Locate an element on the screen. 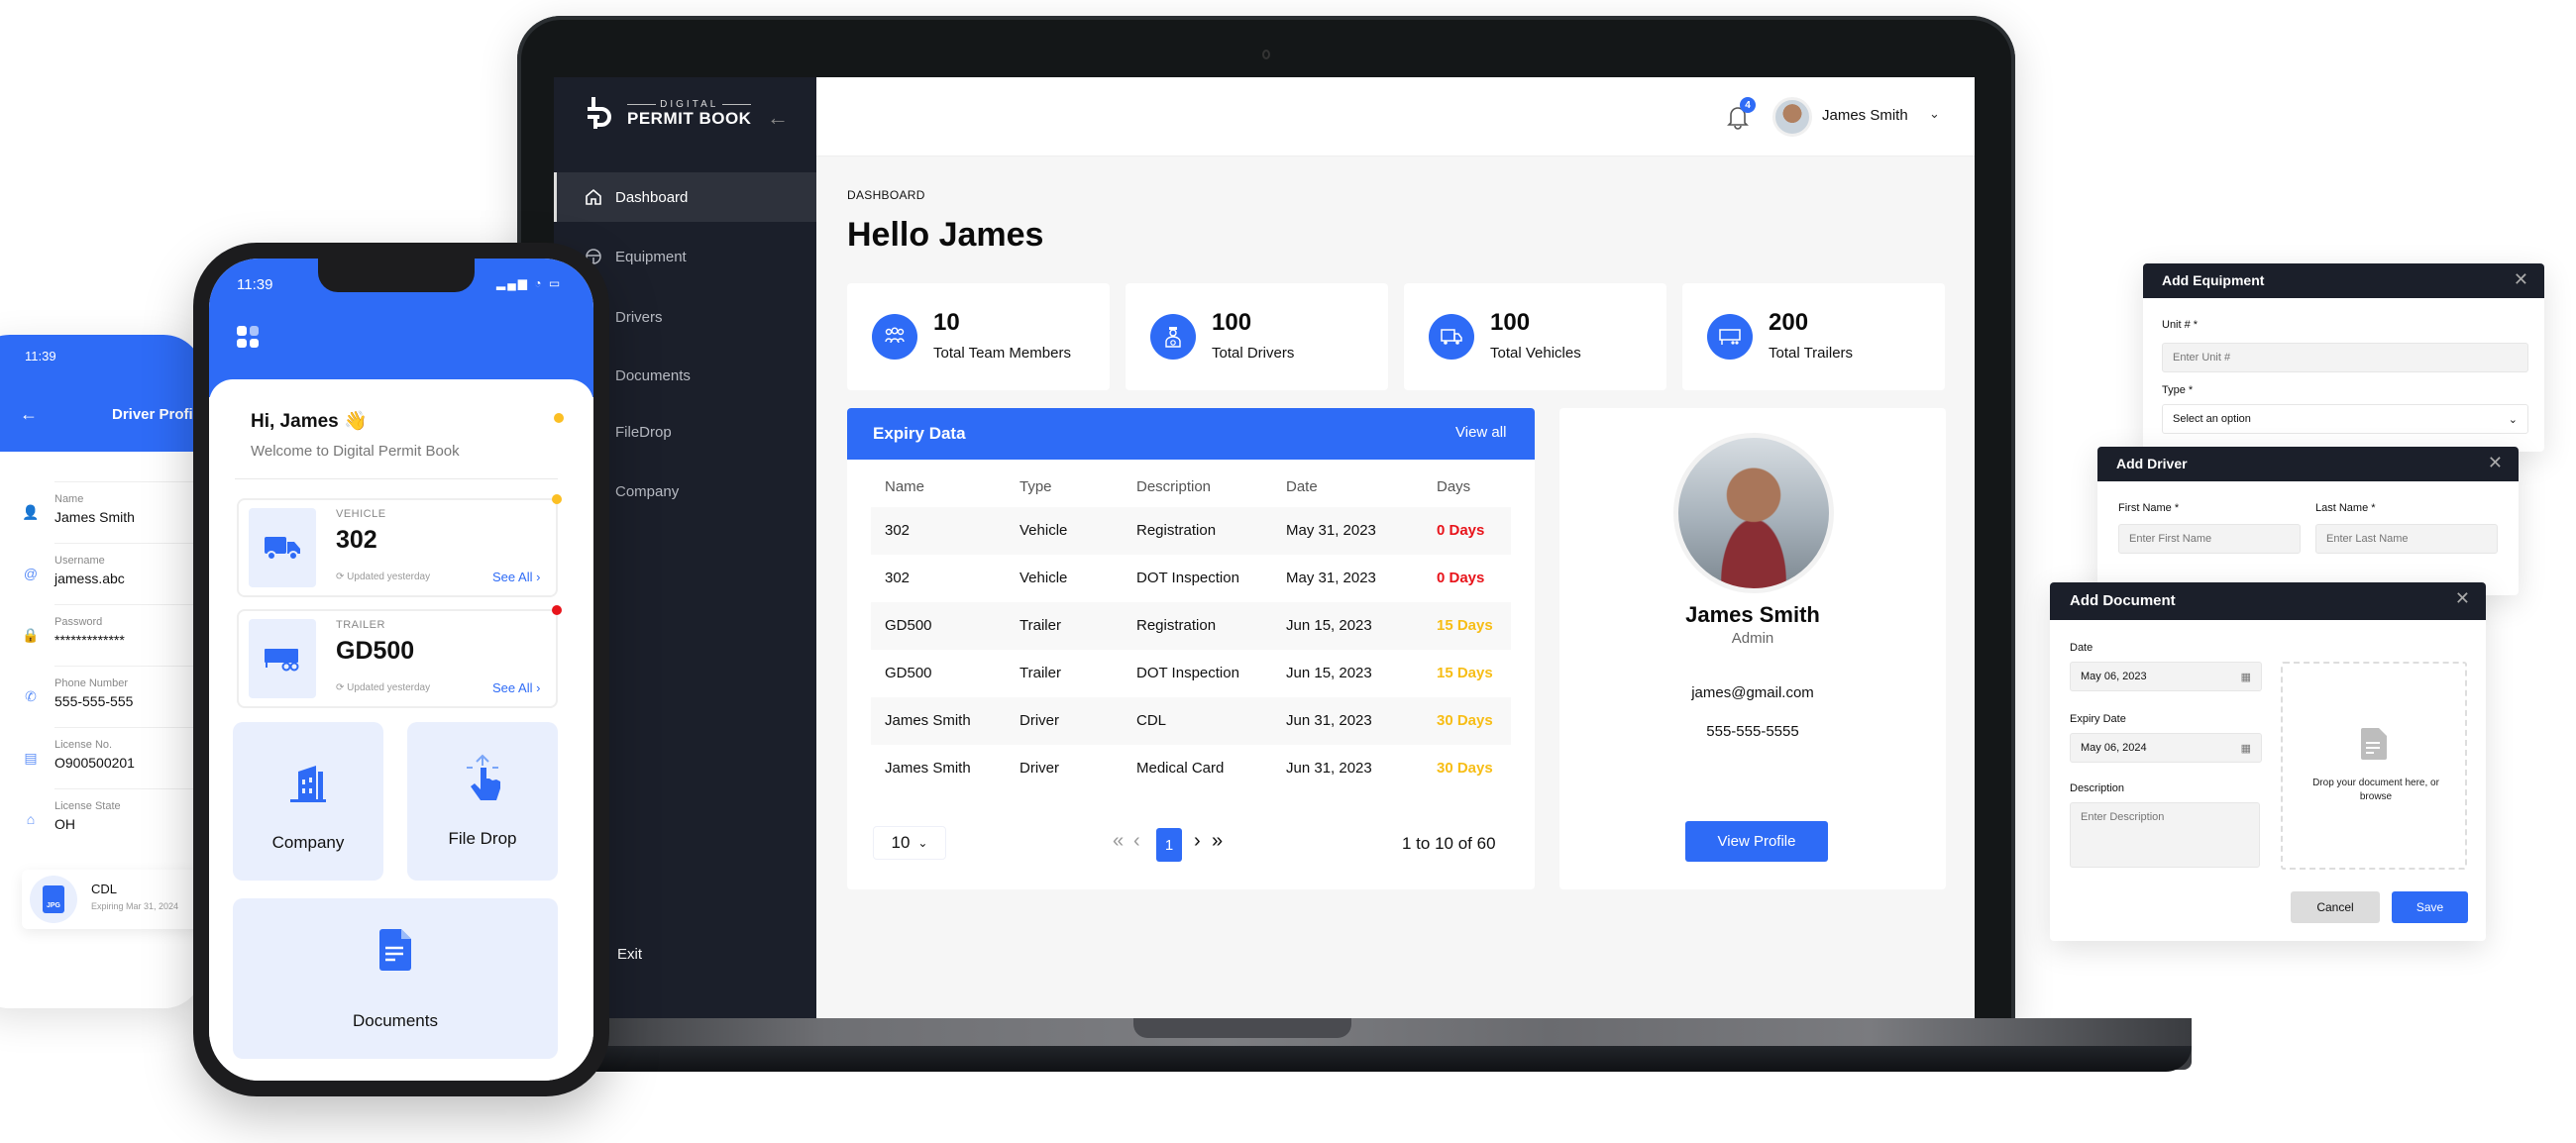  stat-label: Total Vehicles is located at coordinates (1535, 353).